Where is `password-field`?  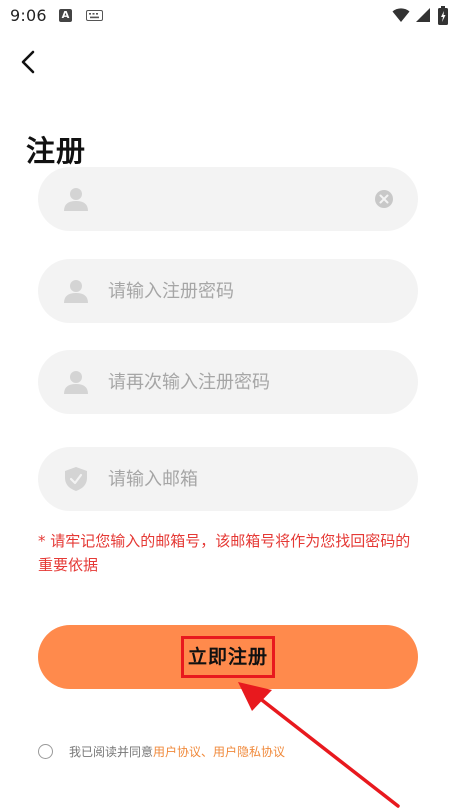
password-field is located at coordinates (228, 291).